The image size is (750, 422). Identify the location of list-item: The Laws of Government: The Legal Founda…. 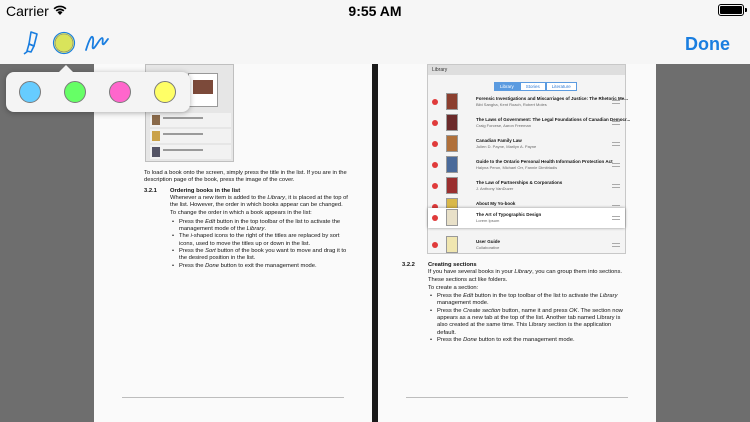
(529, 123).